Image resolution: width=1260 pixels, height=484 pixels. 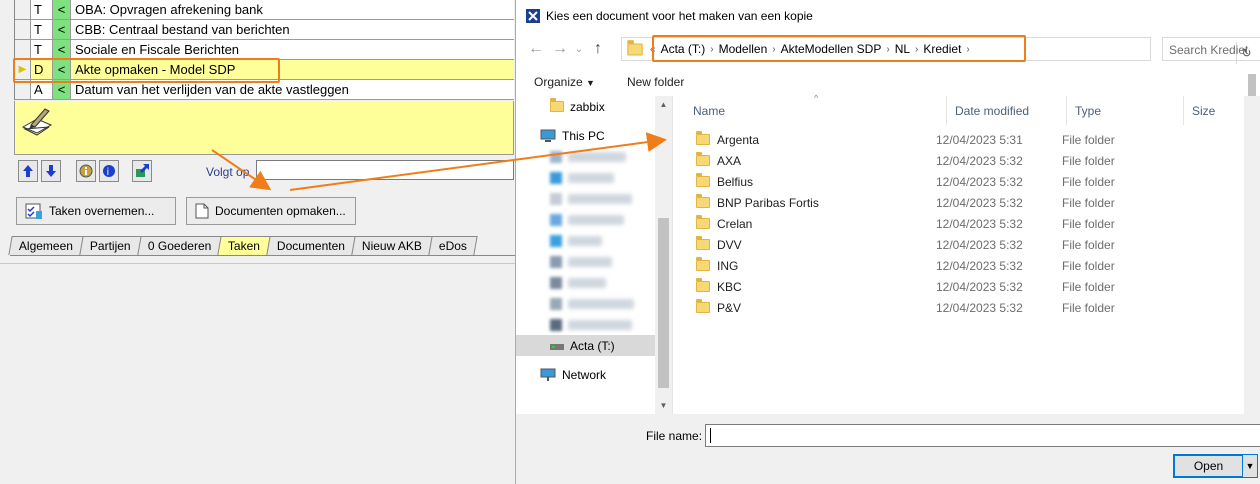 I want to click on file-row: ING 12/04/2023 5:32 File folder, so click(x=968, y=265).